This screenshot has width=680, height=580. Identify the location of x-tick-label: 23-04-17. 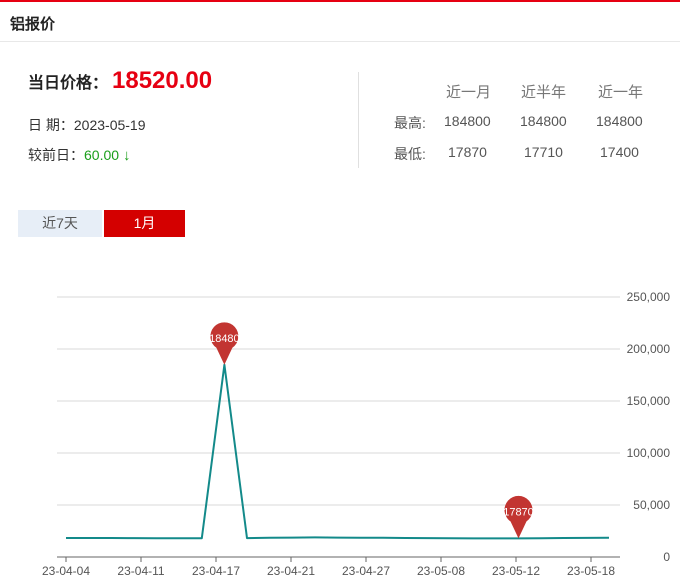
(216, 571).